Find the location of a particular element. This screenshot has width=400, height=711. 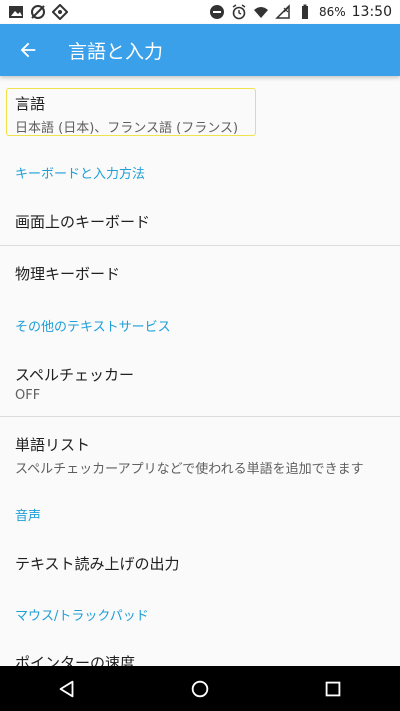

clock: 13:50 is located at coordinates (371, 12).